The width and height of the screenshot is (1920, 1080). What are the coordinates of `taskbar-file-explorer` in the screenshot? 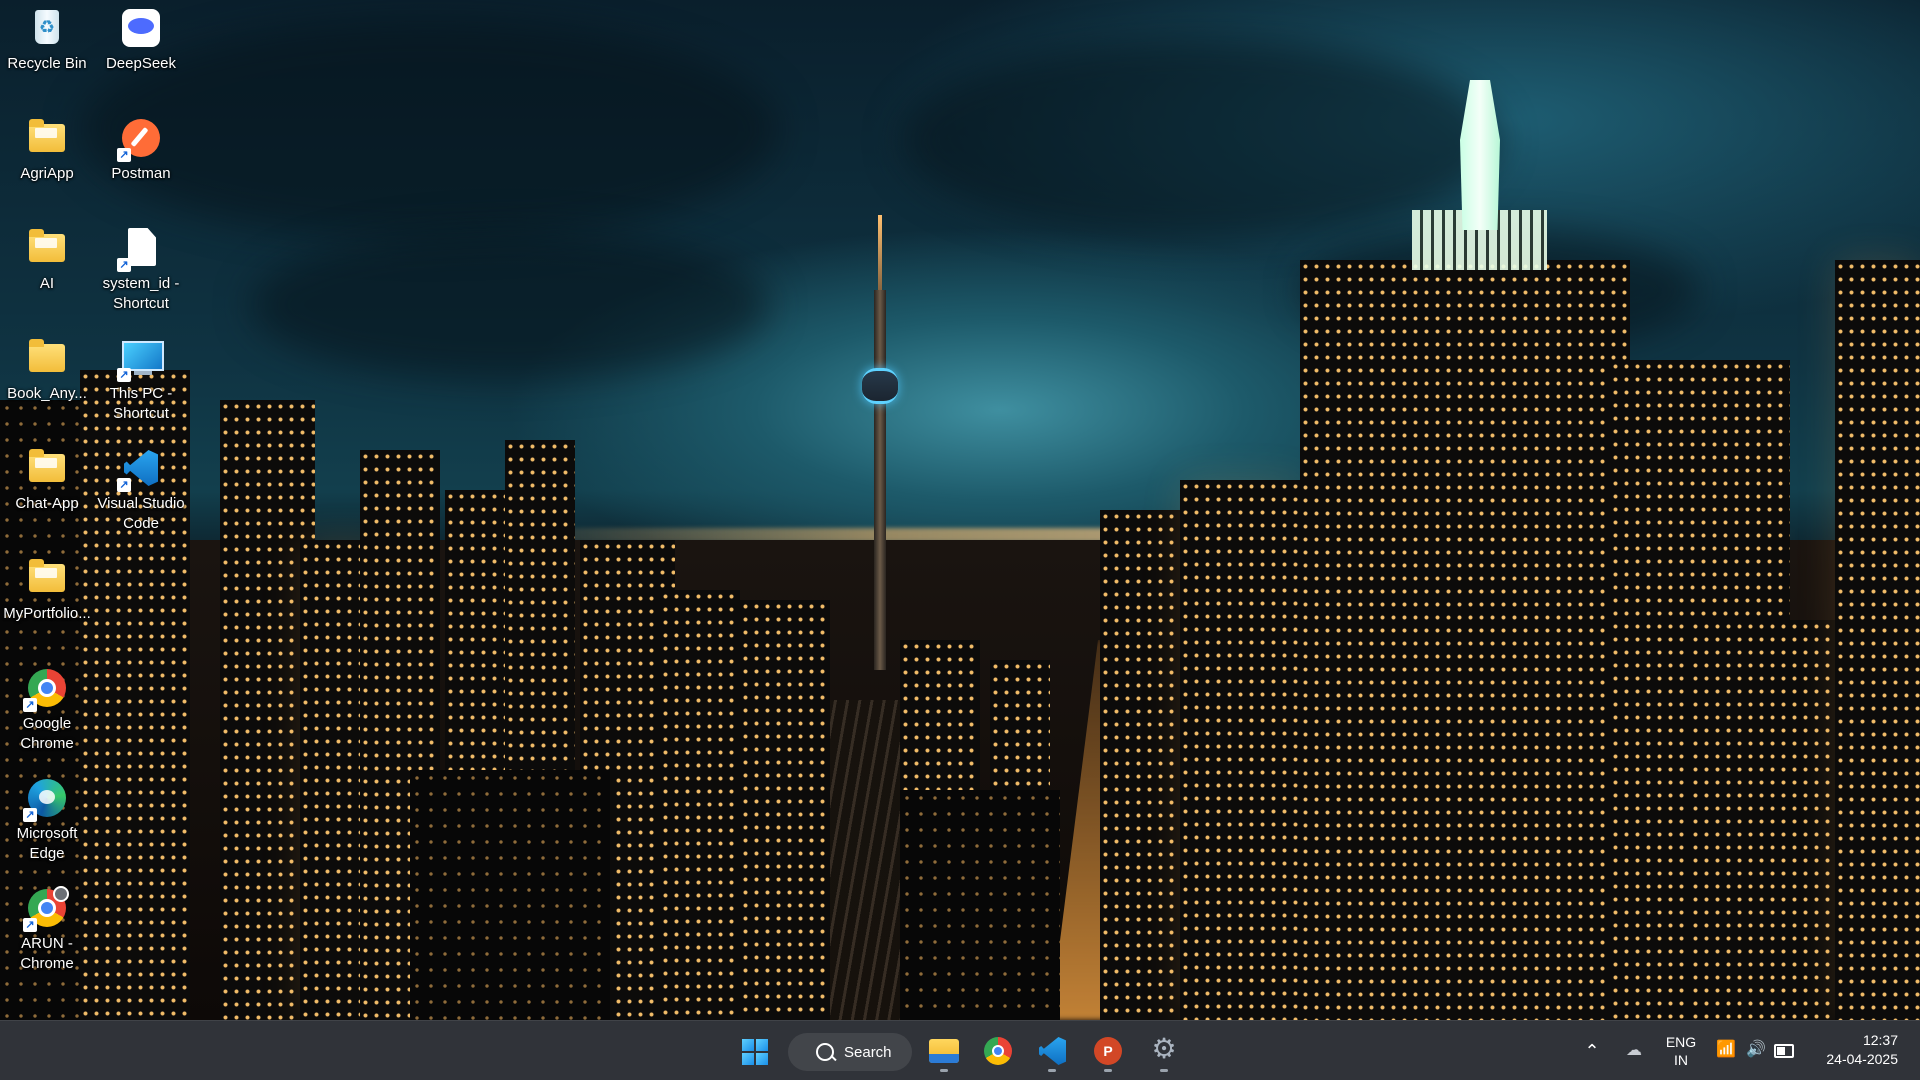 It's located at (944, 1051).